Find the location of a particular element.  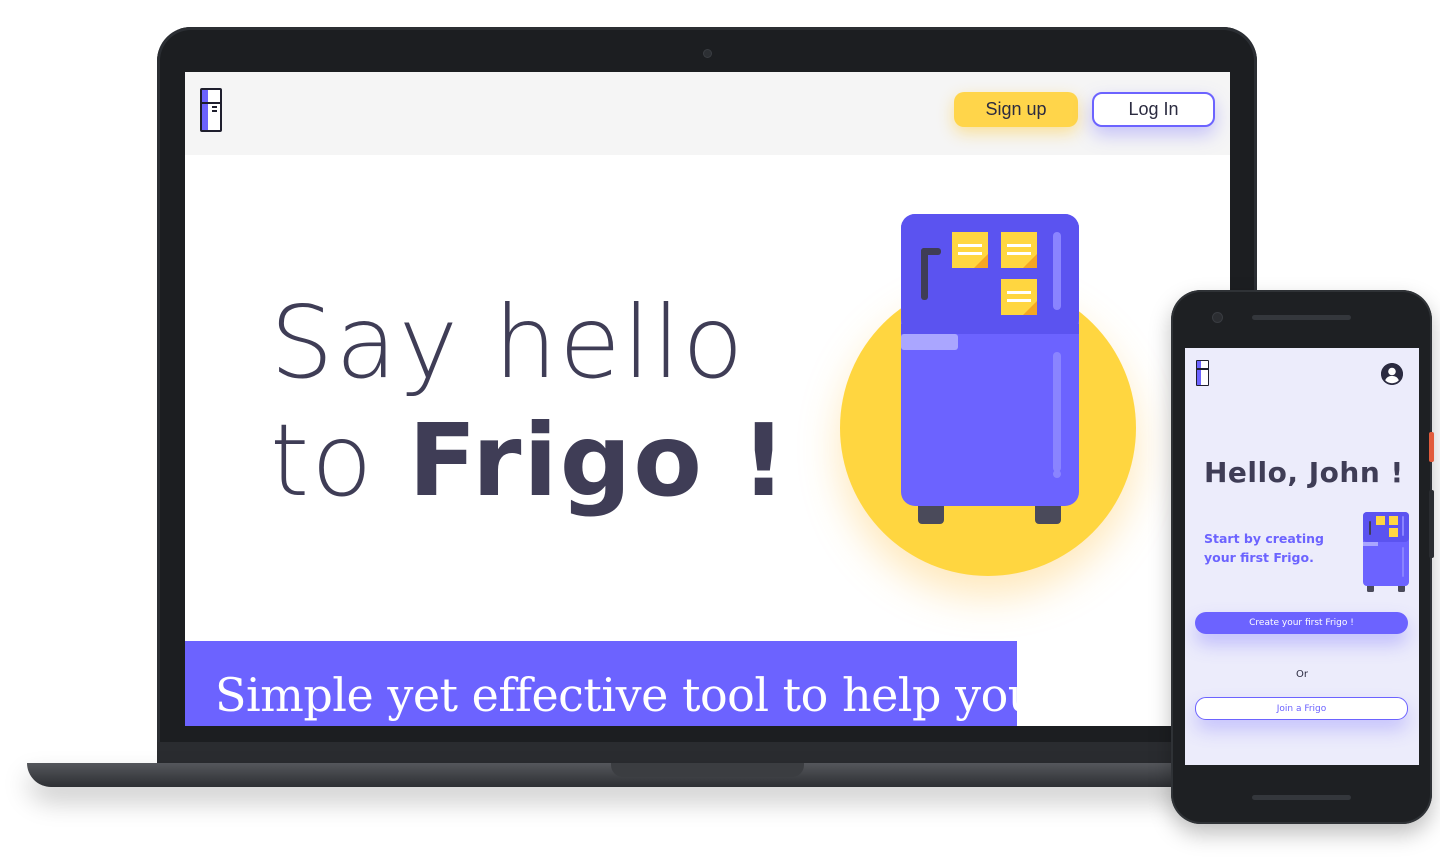

greeting-title: Hello, John ! is located at coordinates (1304, 472).